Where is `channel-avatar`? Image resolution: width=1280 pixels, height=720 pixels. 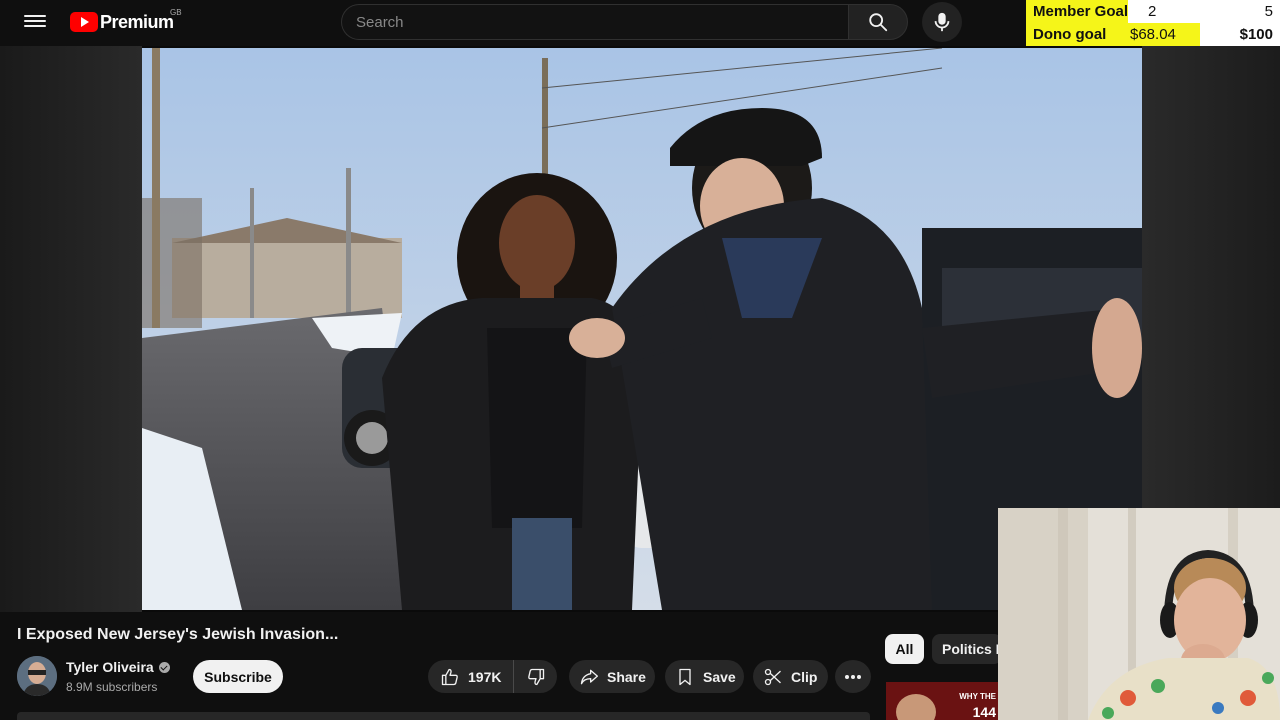 channel-avatar is located at coordinates (37, 676).